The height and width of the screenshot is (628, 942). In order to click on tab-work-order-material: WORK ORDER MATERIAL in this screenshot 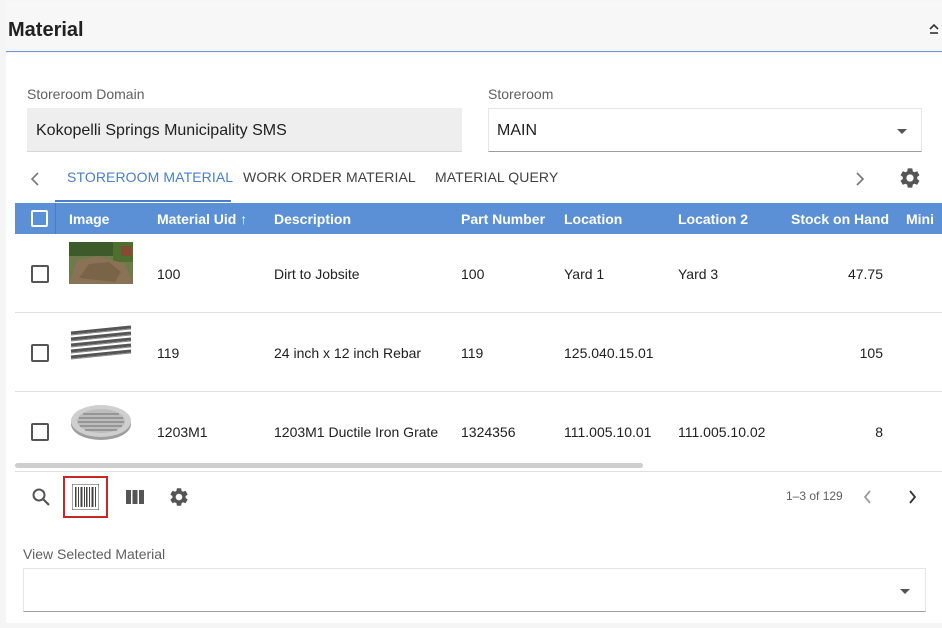, I will do `click(329, 177)`.